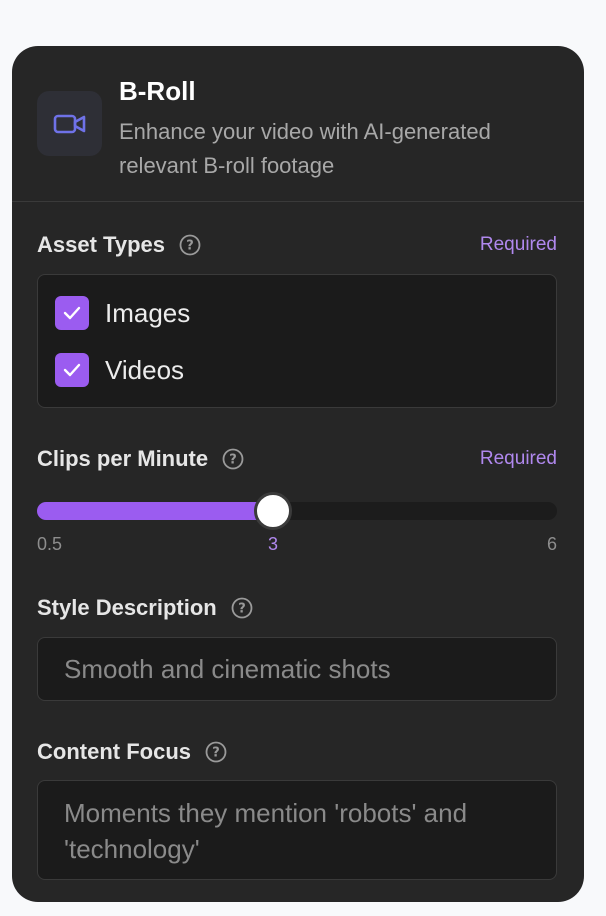 The image size is (606, 916). What do you see at coordinates (132, 752) in the screenshot?
I see `content-focus-label: Content Focus ?` at bounding box center [132, 752].